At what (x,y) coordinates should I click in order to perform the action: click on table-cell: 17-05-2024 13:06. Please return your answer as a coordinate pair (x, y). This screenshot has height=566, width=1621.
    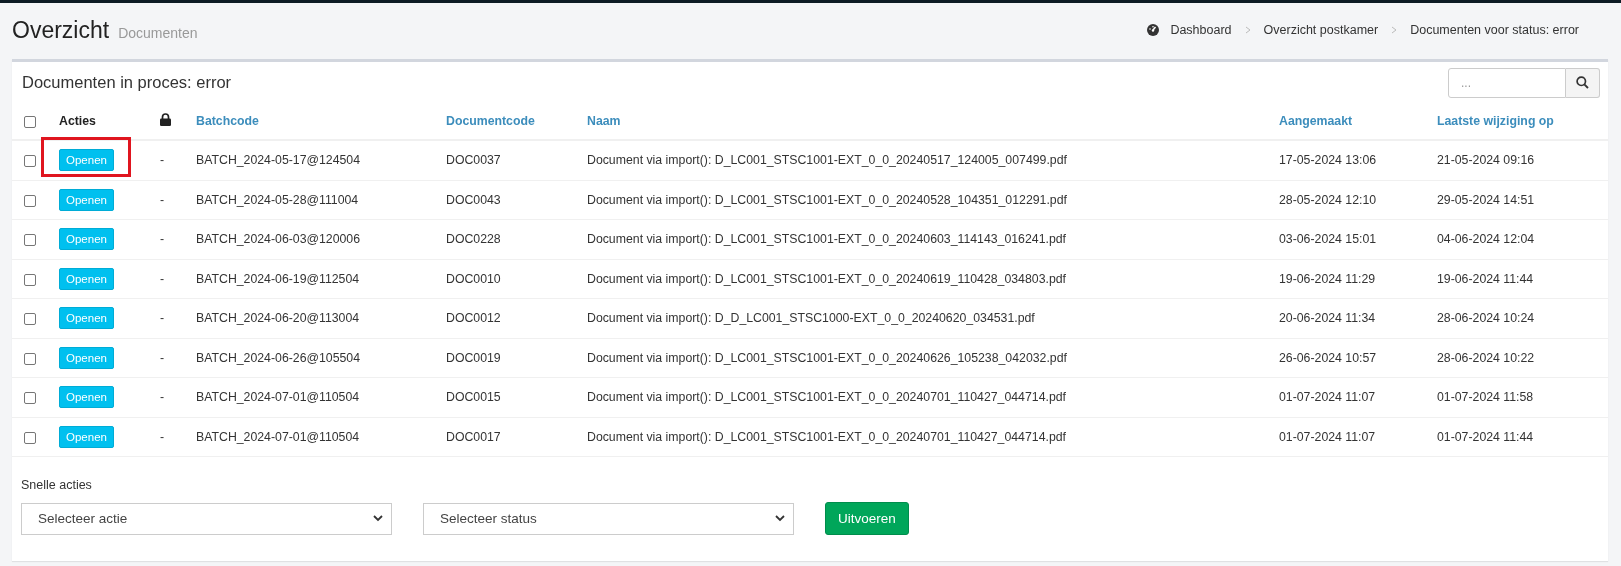
    Looking at the image, I should click on (1328, 160).